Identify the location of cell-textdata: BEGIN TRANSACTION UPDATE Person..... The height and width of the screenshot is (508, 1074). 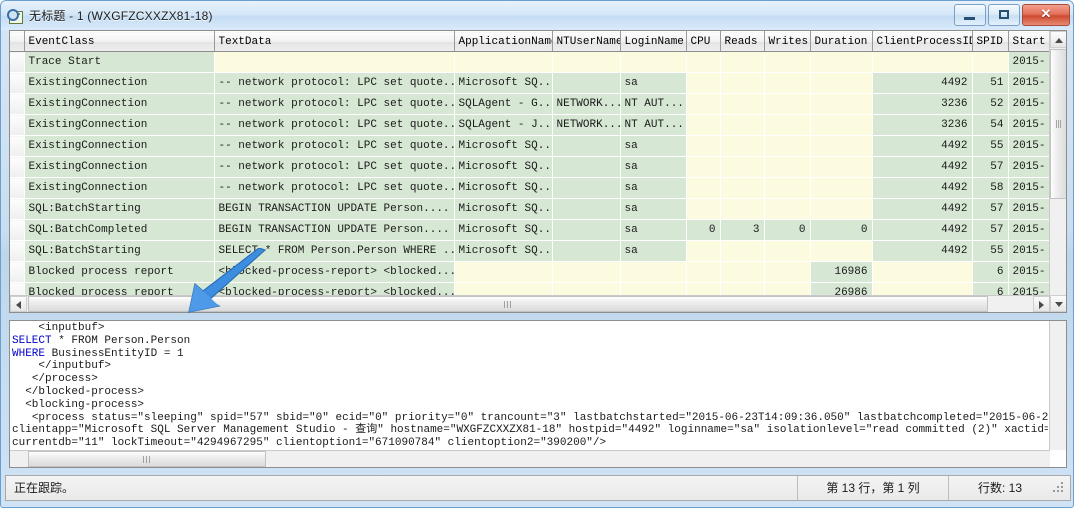
(334, 209).